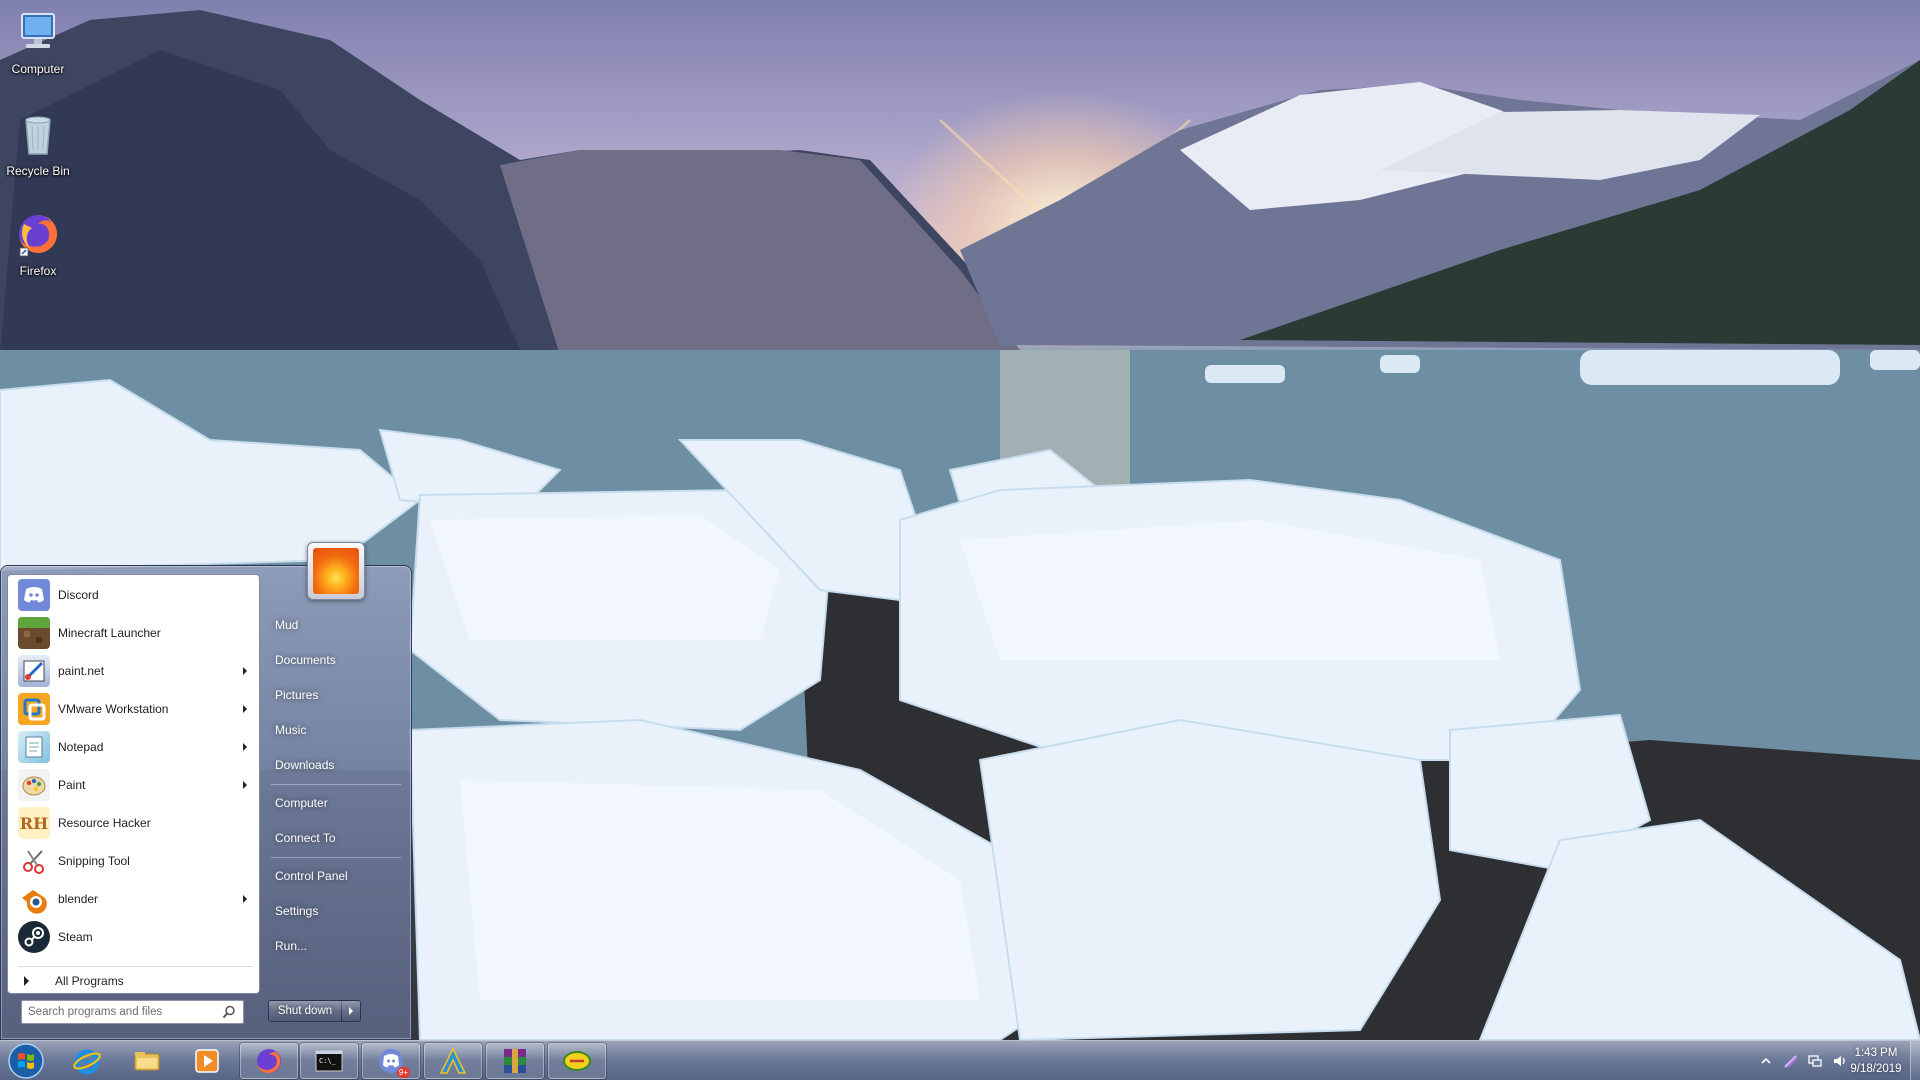 The width and height of the screenshot is (1920, 1080). What do you see at coordinates (1915, 1060) in the screenshot?
I see `show-desktop-button` at bounding box center [1915, 1060].